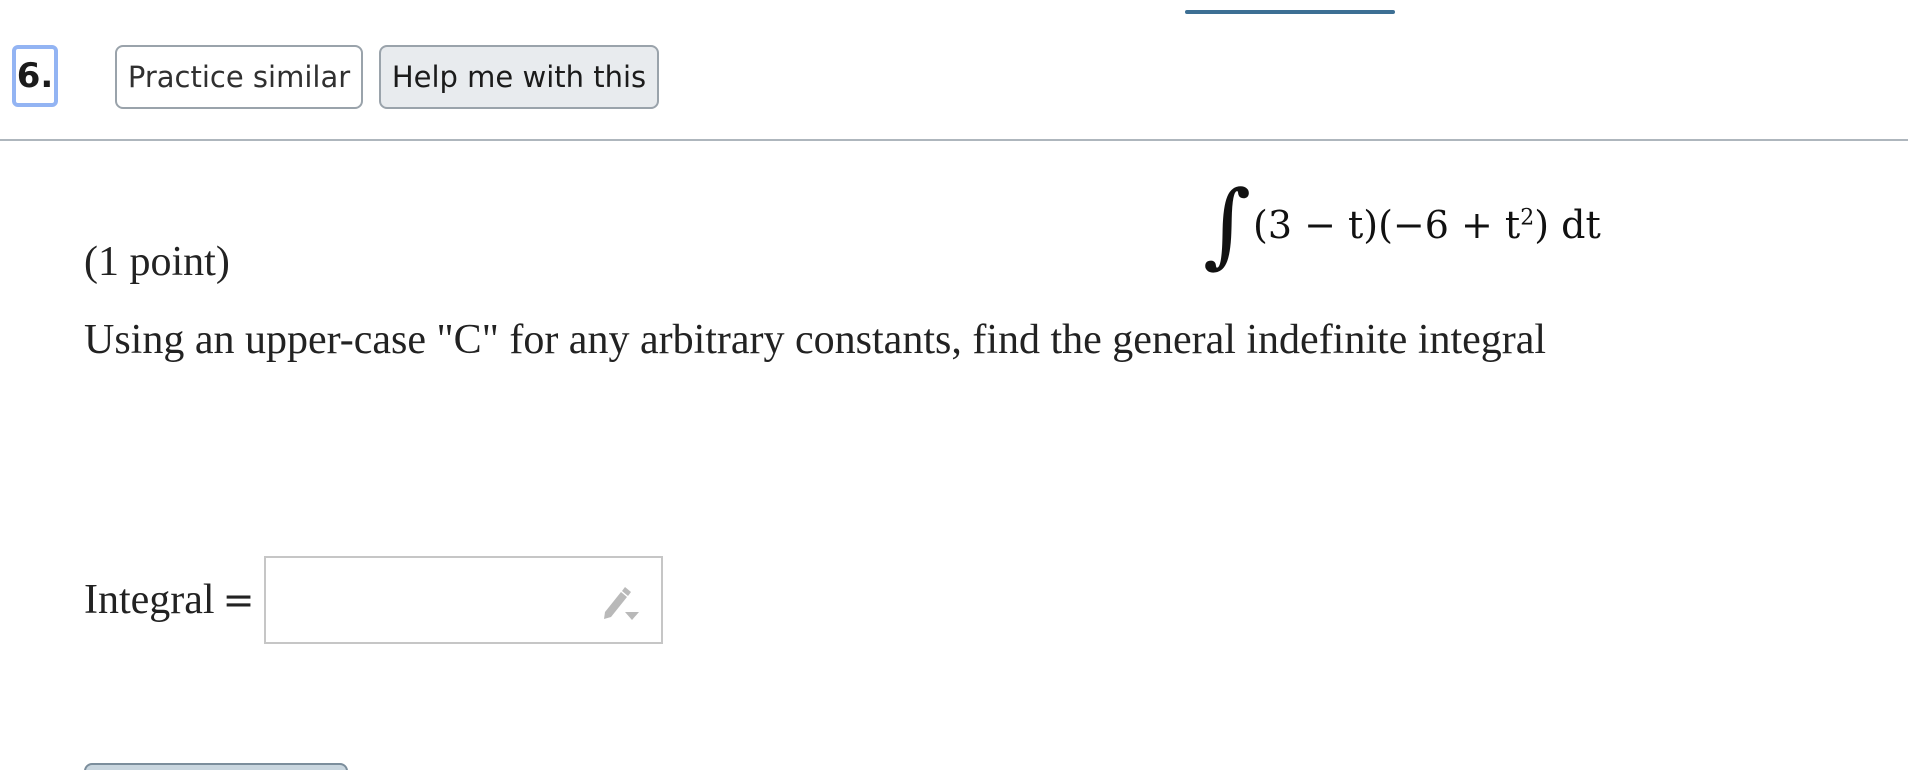 The height and width of the screenshot is (770, 1908). I want to click on integral-expression: ∫ (3 − t)(−6 + t2) dt, so click(1402, 224).